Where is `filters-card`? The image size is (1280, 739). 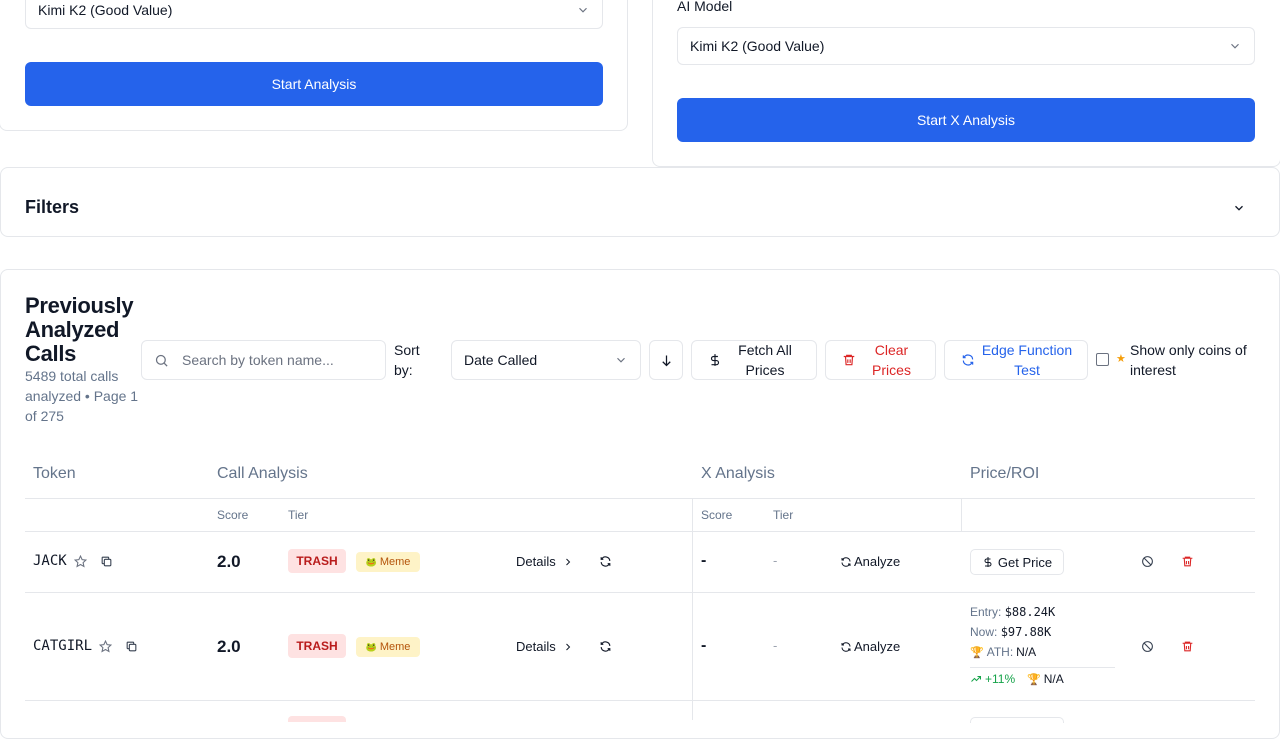
filters-card is located at coordinates (640, 202).